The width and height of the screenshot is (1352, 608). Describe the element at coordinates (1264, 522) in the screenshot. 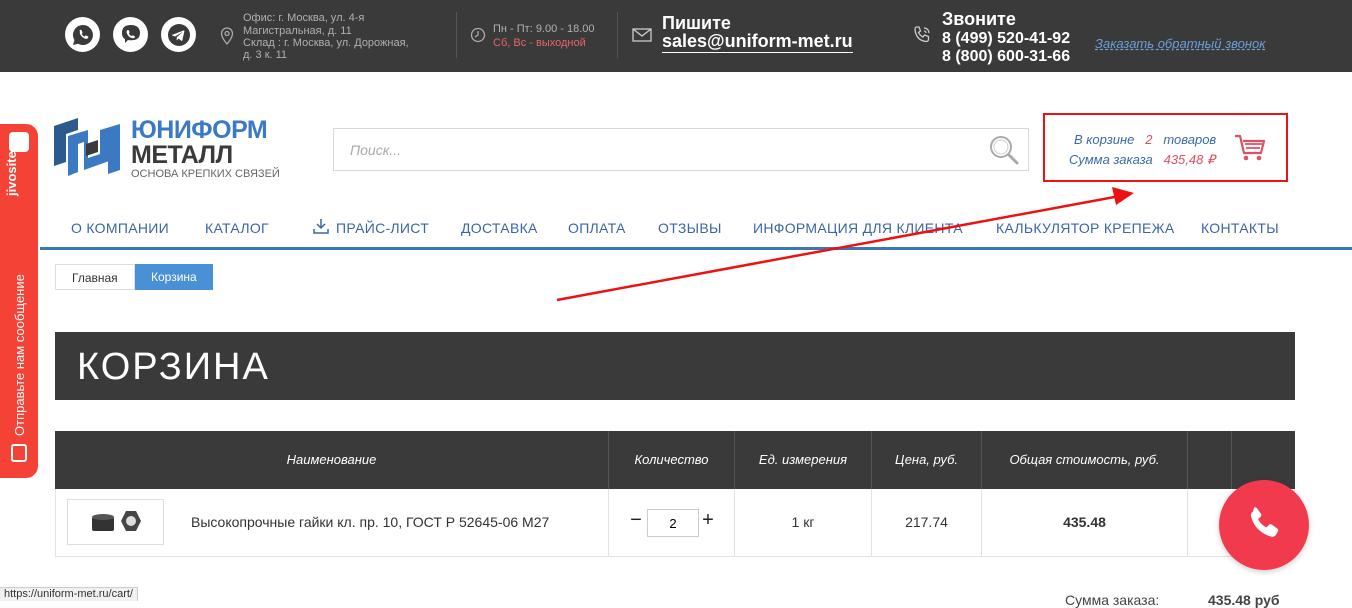

I see `phone-icon` at that location.